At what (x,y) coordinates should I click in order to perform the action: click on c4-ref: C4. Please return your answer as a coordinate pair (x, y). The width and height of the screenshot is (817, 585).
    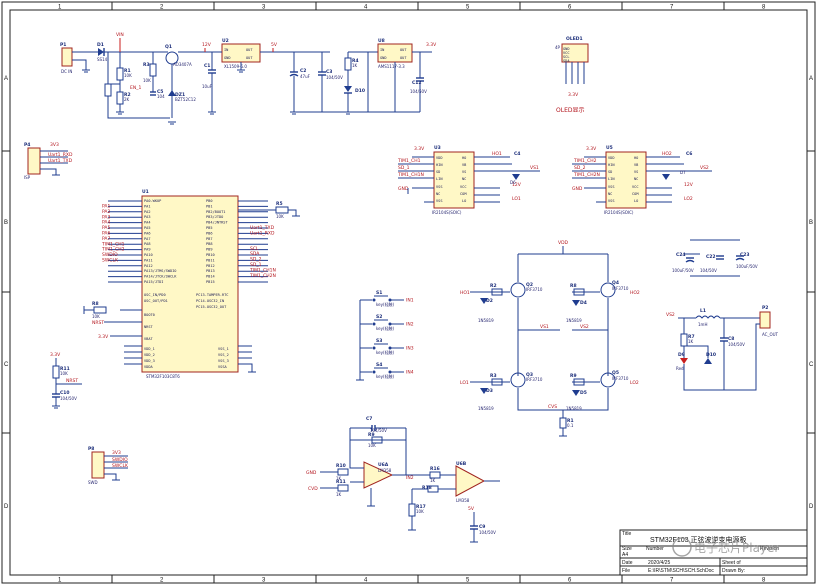
    Looking at the image, I should click on (517, 154).